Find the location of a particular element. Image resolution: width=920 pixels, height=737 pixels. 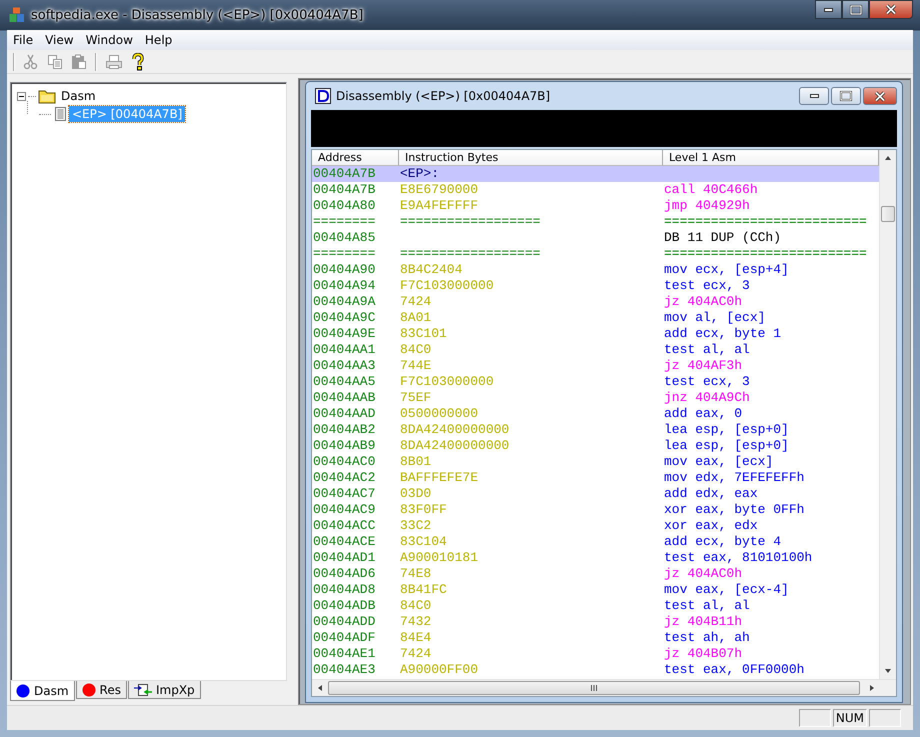

code-row: 00404A9C 8A01 mov al, [ecx] is located at coordinates (595, 318).